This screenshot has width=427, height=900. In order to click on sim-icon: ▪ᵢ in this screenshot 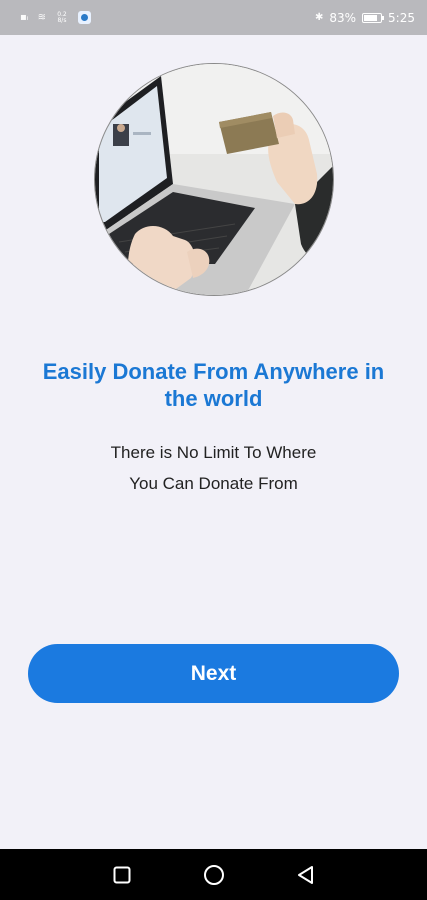, I will do `click(24, 17)`.